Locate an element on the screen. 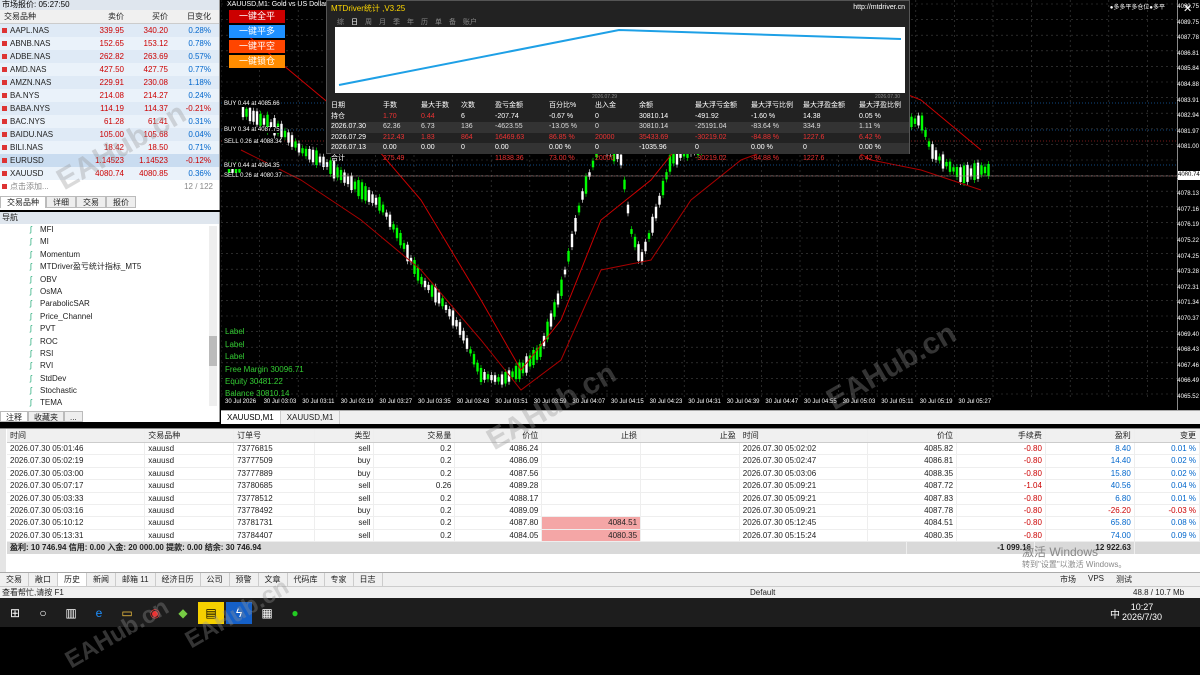 This screenshot has height=675, width=1200. navigator-indicator-item: Stochastic is located at coordinates (109, 391).